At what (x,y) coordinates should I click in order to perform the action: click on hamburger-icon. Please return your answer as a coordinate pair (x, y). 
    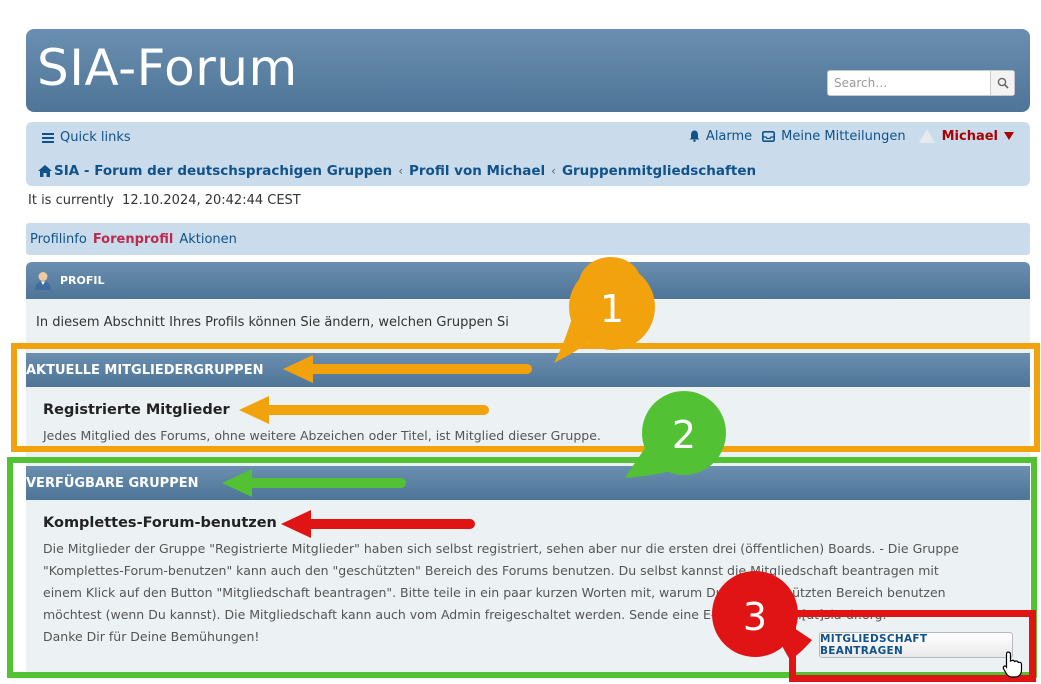
    Looking at the image, I should click on (48, 137).